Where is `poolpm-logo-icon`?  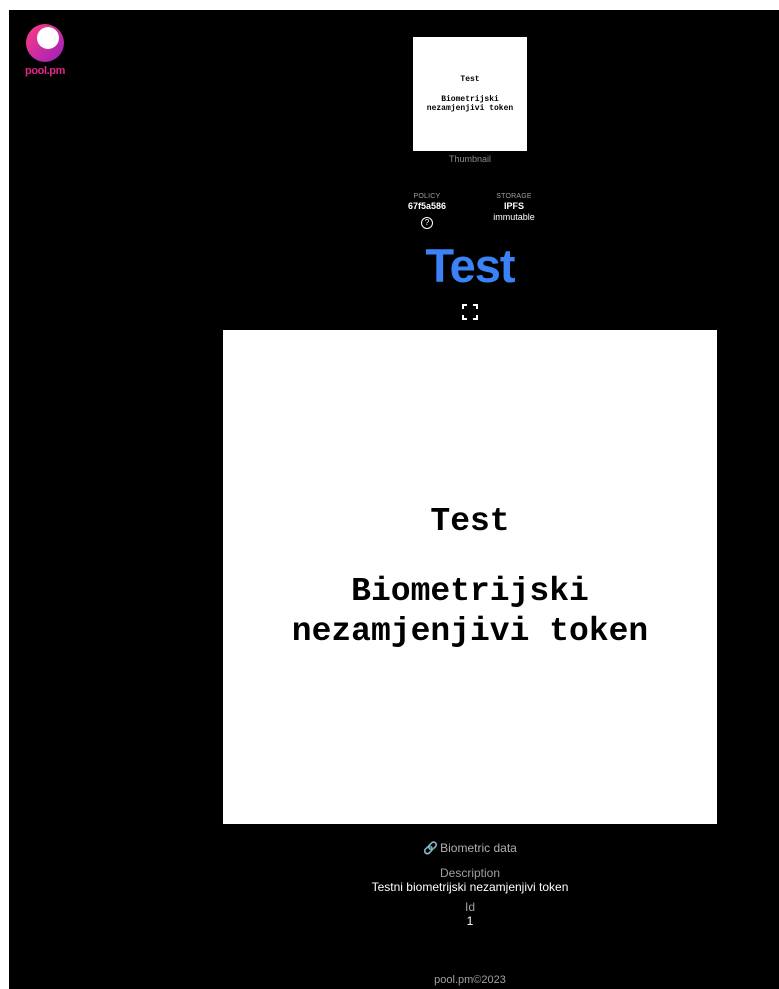
poolpm-logo-icon is located at coordinates (45, 43).